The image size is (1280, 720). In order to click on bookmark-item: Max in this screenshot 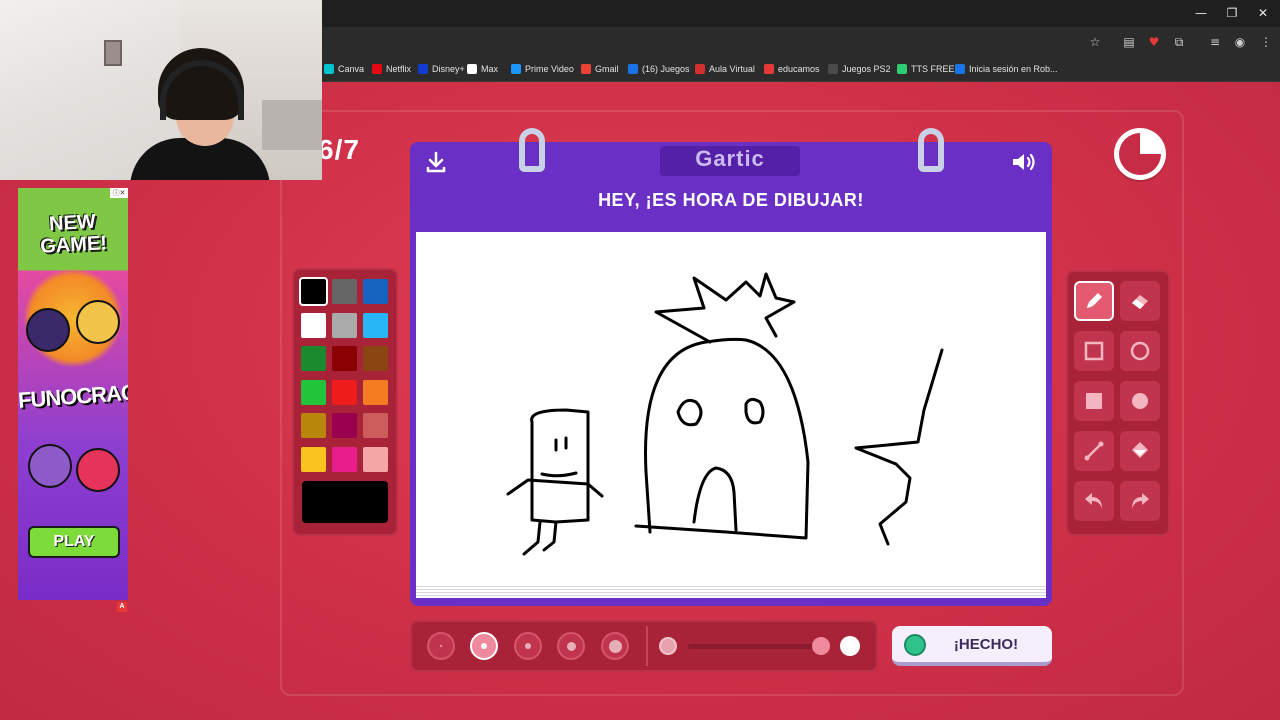, I will do `click(482, 69)`.